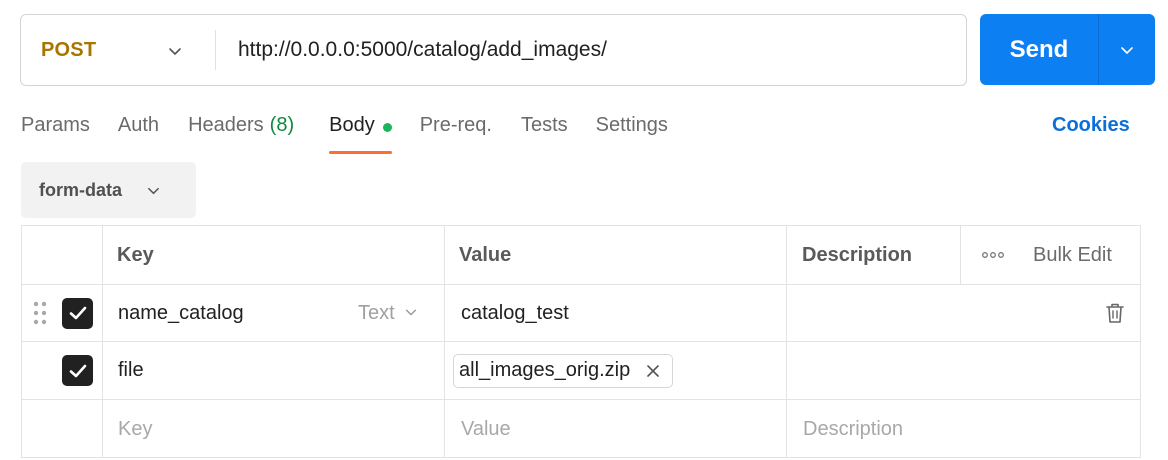 The image size is (1168, 460). What do you see at coordinates (181, 312) in the screenshot?
I see `key-value: name_catalog` at bounding box center [181, 312].